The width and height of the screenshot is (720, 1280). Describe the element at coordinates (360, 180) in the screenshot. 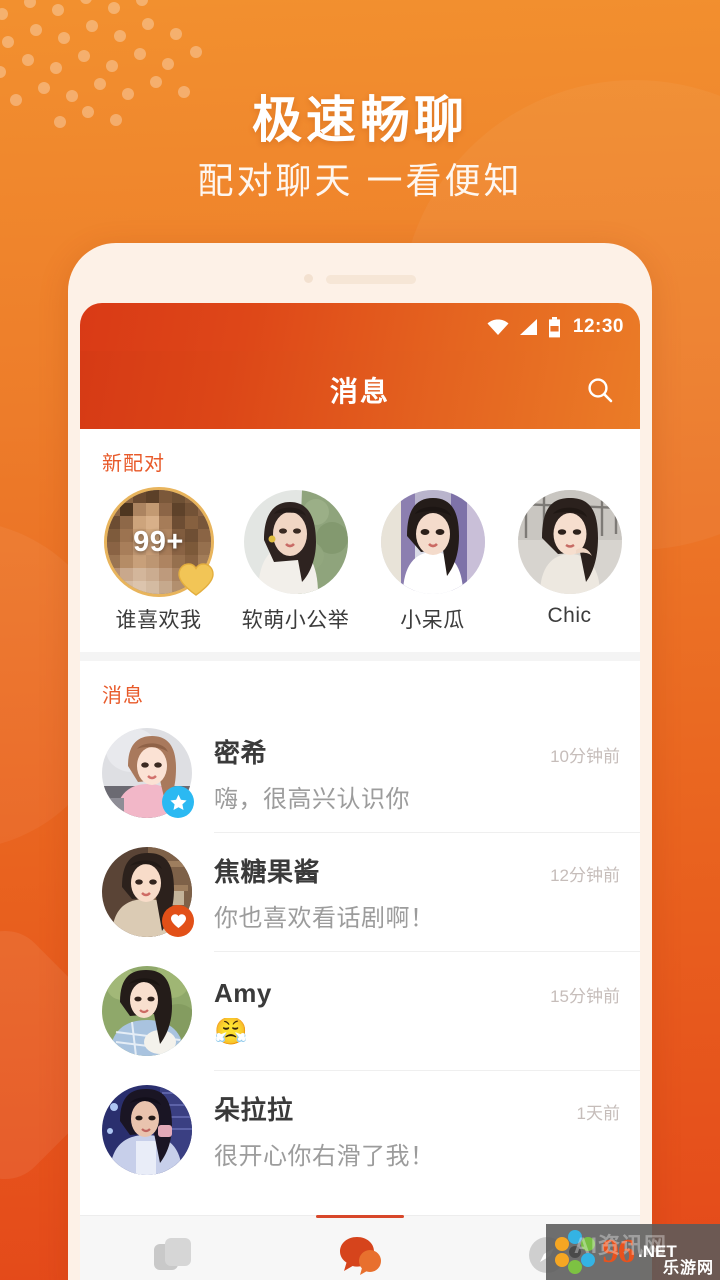

I see `promo-subheadline: 配对聊天 一看便知` at that location.